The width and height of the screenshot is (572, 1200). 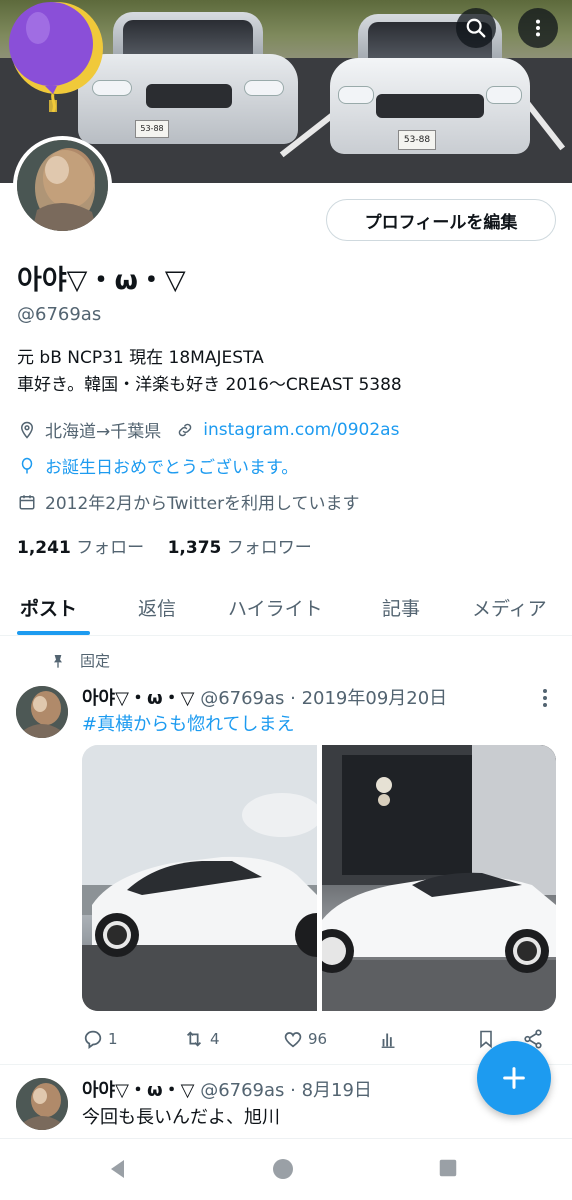 I want to click on profile-meta-row: 北海道→千葉県 instagram.com/0902as, so click(x=208, y=429).